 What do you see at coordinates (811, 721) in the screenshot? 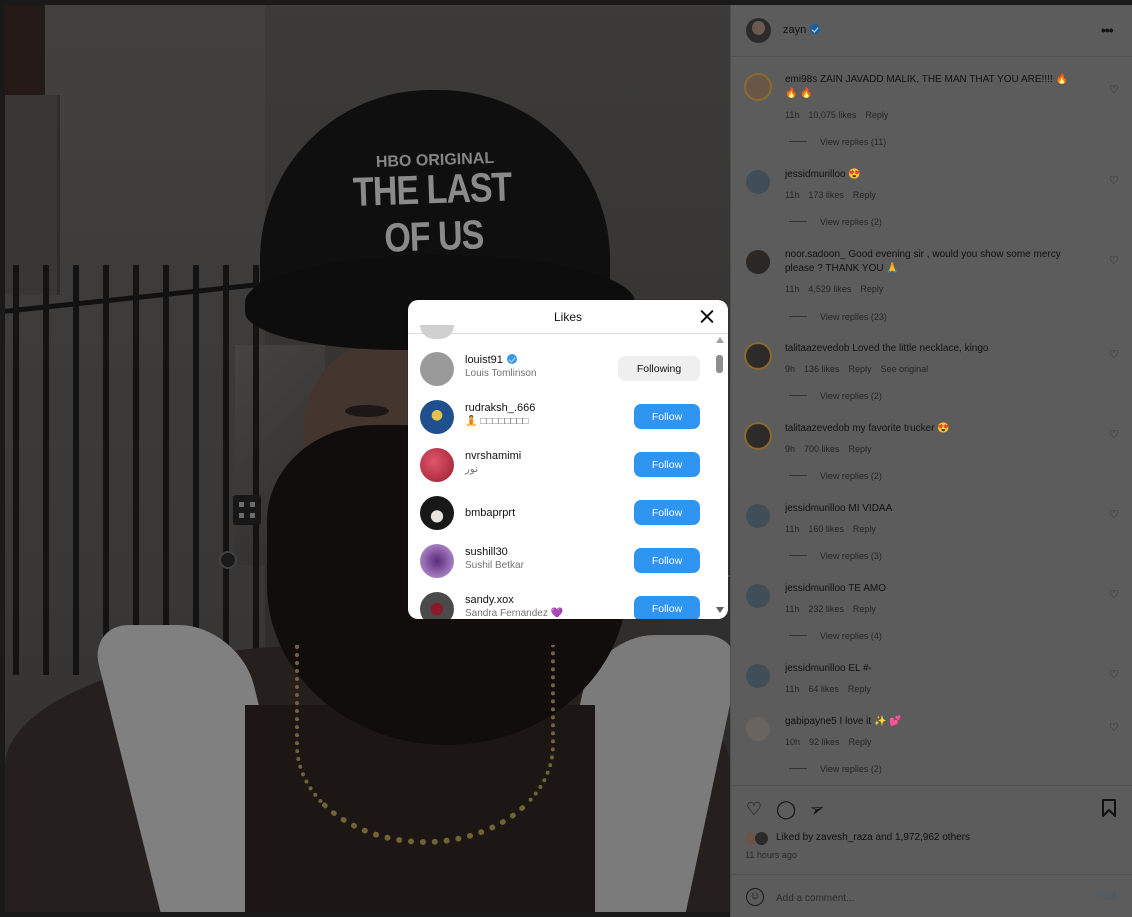
I see `comment-username: gabipayne5` at bounding box center [811, 721].